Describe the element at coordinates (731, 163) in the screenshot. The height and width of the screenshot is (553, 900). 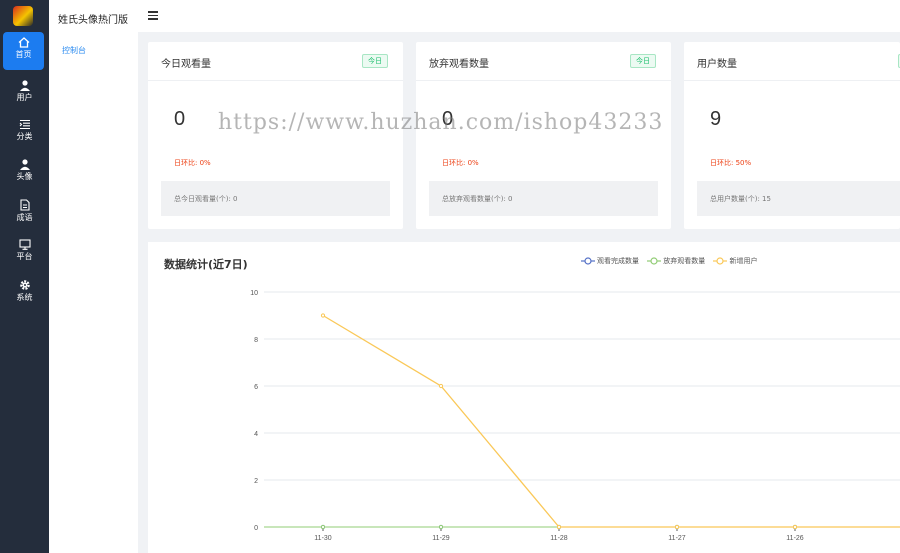
I see `card-ratio: 日环比: 50%` at that location.